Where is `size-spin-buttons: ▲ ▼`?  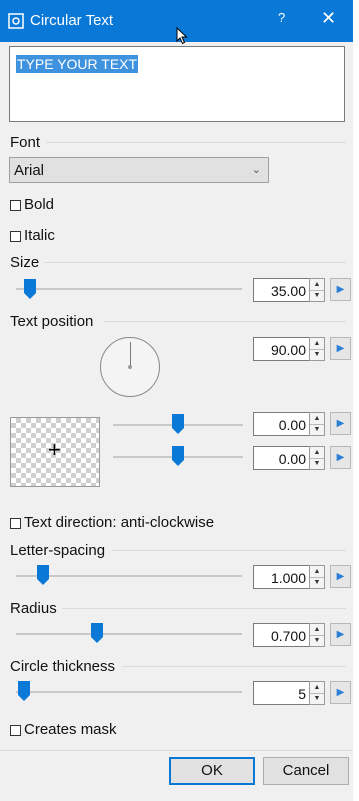
size-spin-buttons: ▲ ▼ is located at coordinates (317, 290).